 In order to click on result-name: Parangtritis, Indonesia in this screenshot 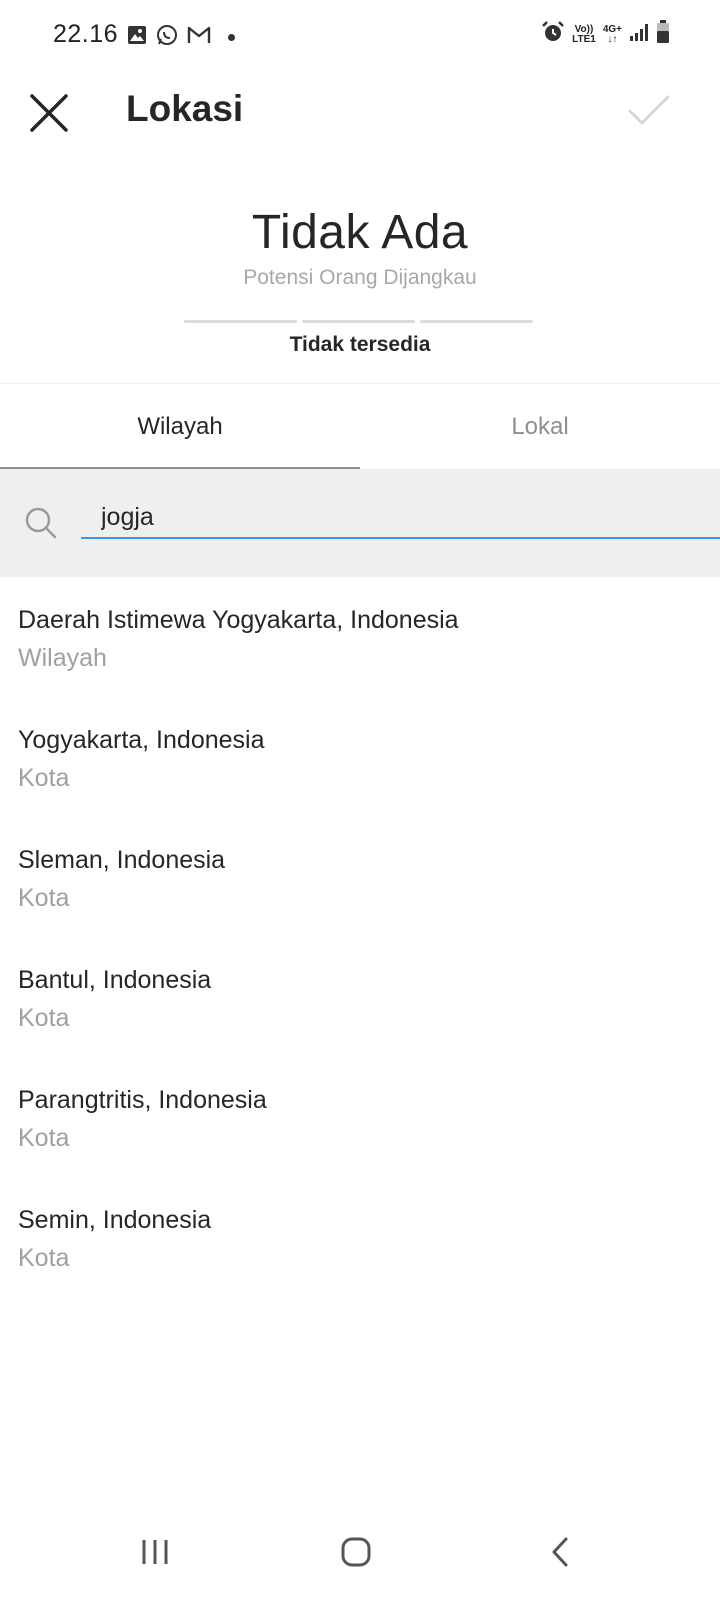, I will do `click(142, 1100)`.